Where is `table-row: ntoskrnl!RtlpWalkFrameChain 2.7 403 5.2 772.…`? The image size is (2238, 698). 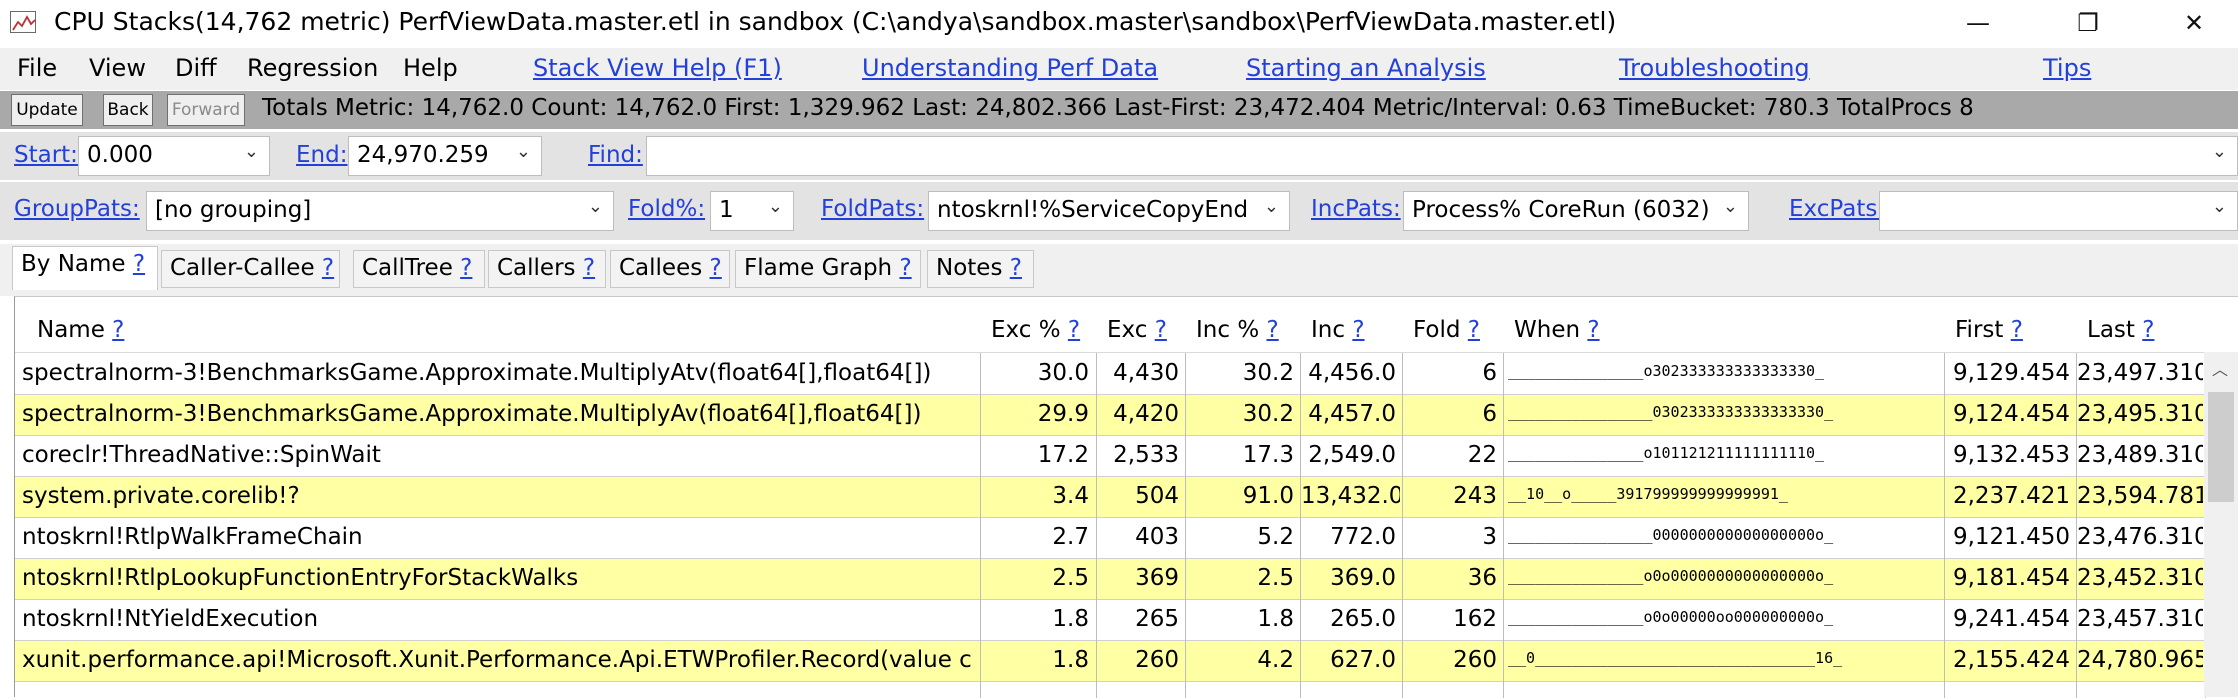 table-row: ntoskrnl!RtlpWalkFrameChain 2.7 403 5.2 772.… is located at coordinates (1110, 538).